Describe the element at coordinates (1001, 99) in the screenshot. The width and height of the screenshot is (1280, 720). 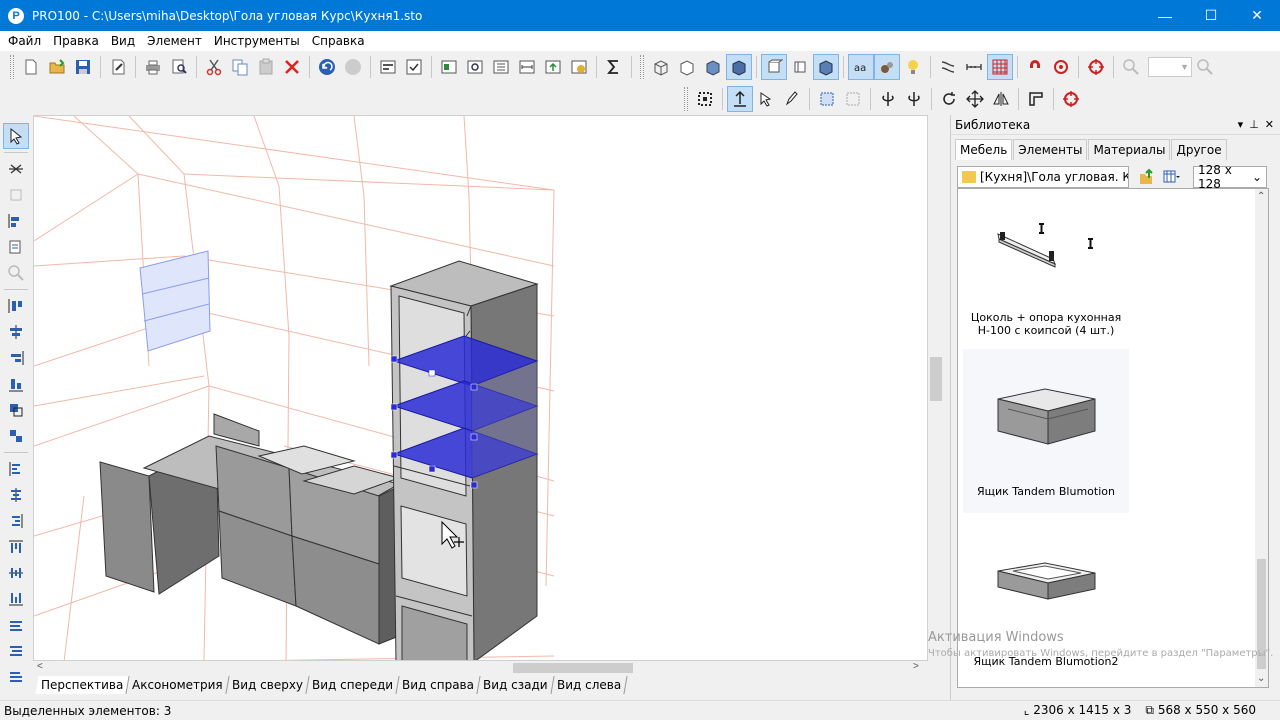
I see `mirror-icon` at that location.